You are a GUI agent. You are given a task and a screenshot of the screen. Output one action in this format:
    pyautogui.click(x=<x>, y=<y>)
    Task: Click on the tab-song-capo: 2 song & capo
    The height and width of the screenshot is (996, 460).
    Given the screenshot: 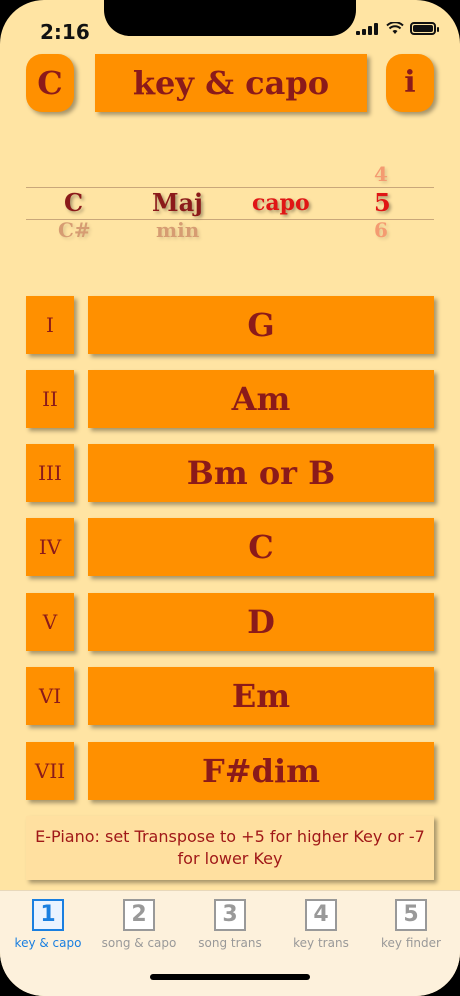 What is the action you would take?
    pyautogui.click(x=139, y=924)
    